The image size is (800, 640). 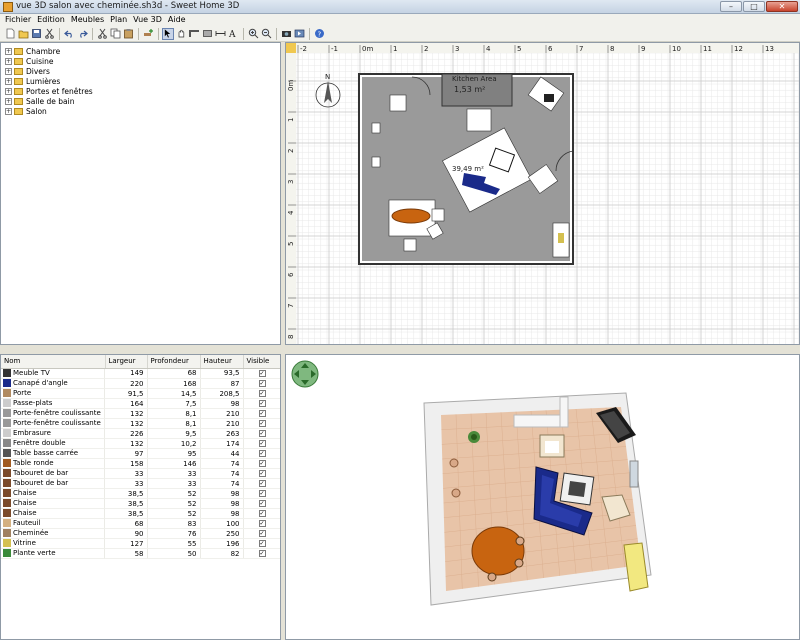 I want to click on help-icon: ?, so click(x=319, y=34).